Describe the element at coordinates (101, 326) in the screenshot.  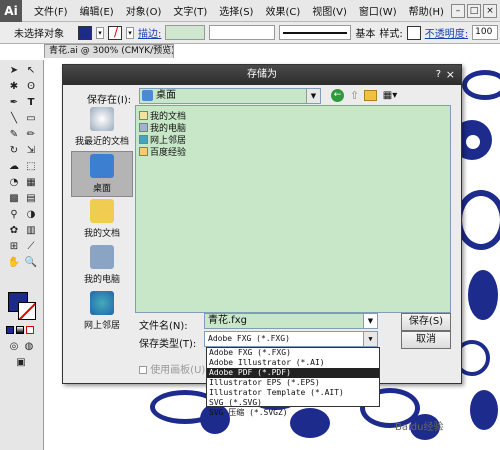
I see `place-network-label: 网上邻居` at that location.